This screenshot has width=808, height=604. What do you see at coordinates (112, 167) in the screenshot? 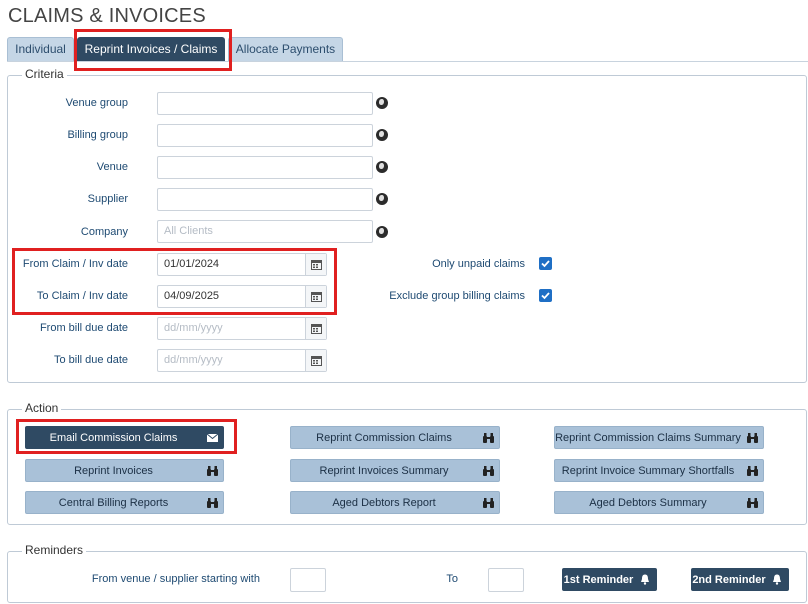
I see `venue-label: Venue` at bounding box center [112, 167].